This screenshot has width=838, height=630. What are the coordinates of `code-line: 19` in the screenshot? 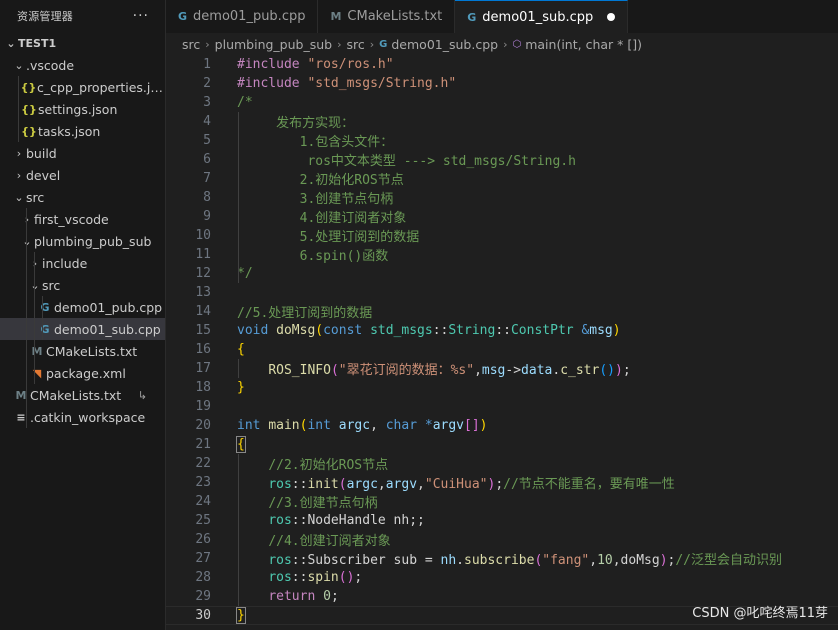 It's located at (502, 406).